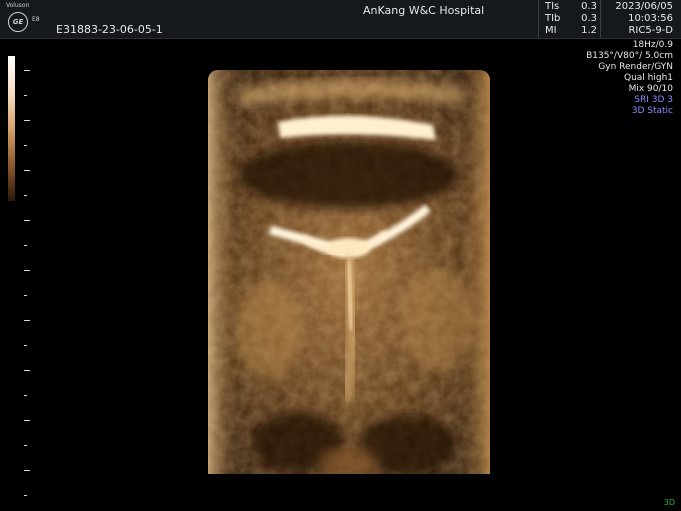 This screenshot has height=511, width=681. Describe the element at coordinates (36, 19) in the screenshot. I see `model-suffix: E8` at that location.